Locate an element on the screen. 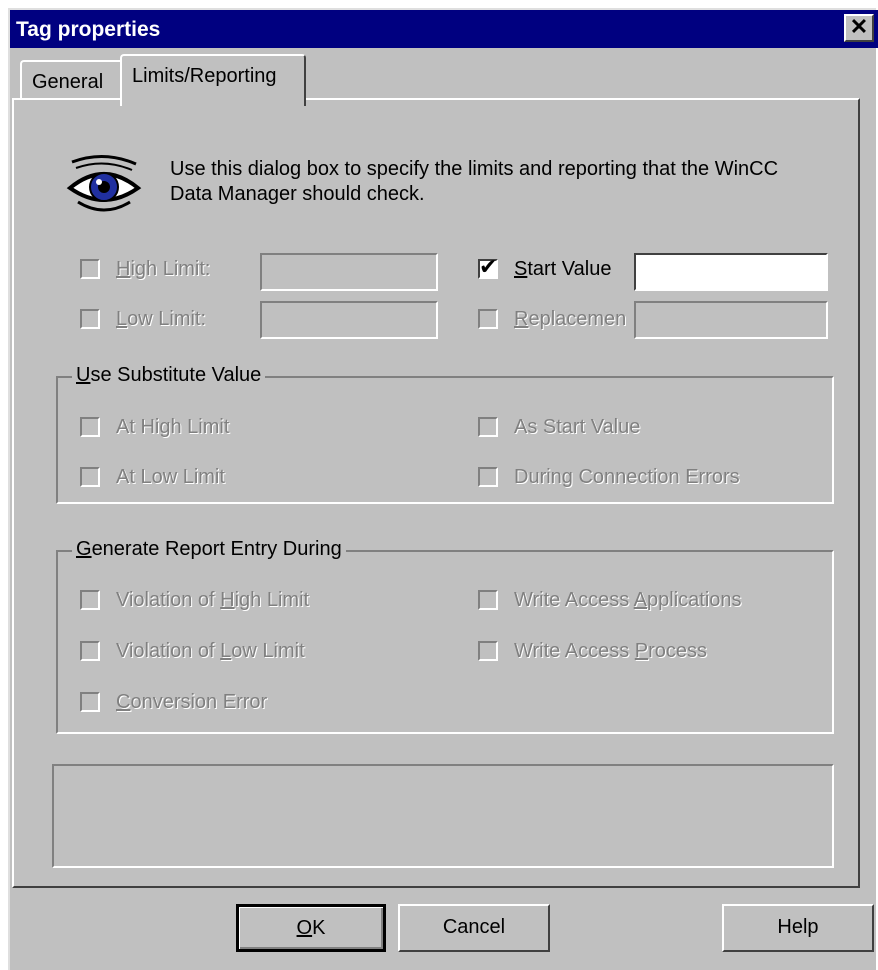 This screenshot has height=970, width=878. during-connection-errors-label: During Connection Errors is located at coordinates (627, 477).